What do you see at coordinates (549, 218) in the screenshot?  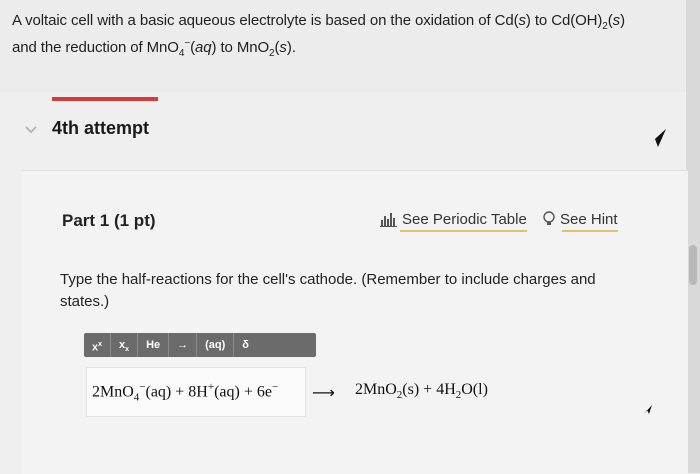 I see `lightbulb-icon` at bounding box center [549, 218].